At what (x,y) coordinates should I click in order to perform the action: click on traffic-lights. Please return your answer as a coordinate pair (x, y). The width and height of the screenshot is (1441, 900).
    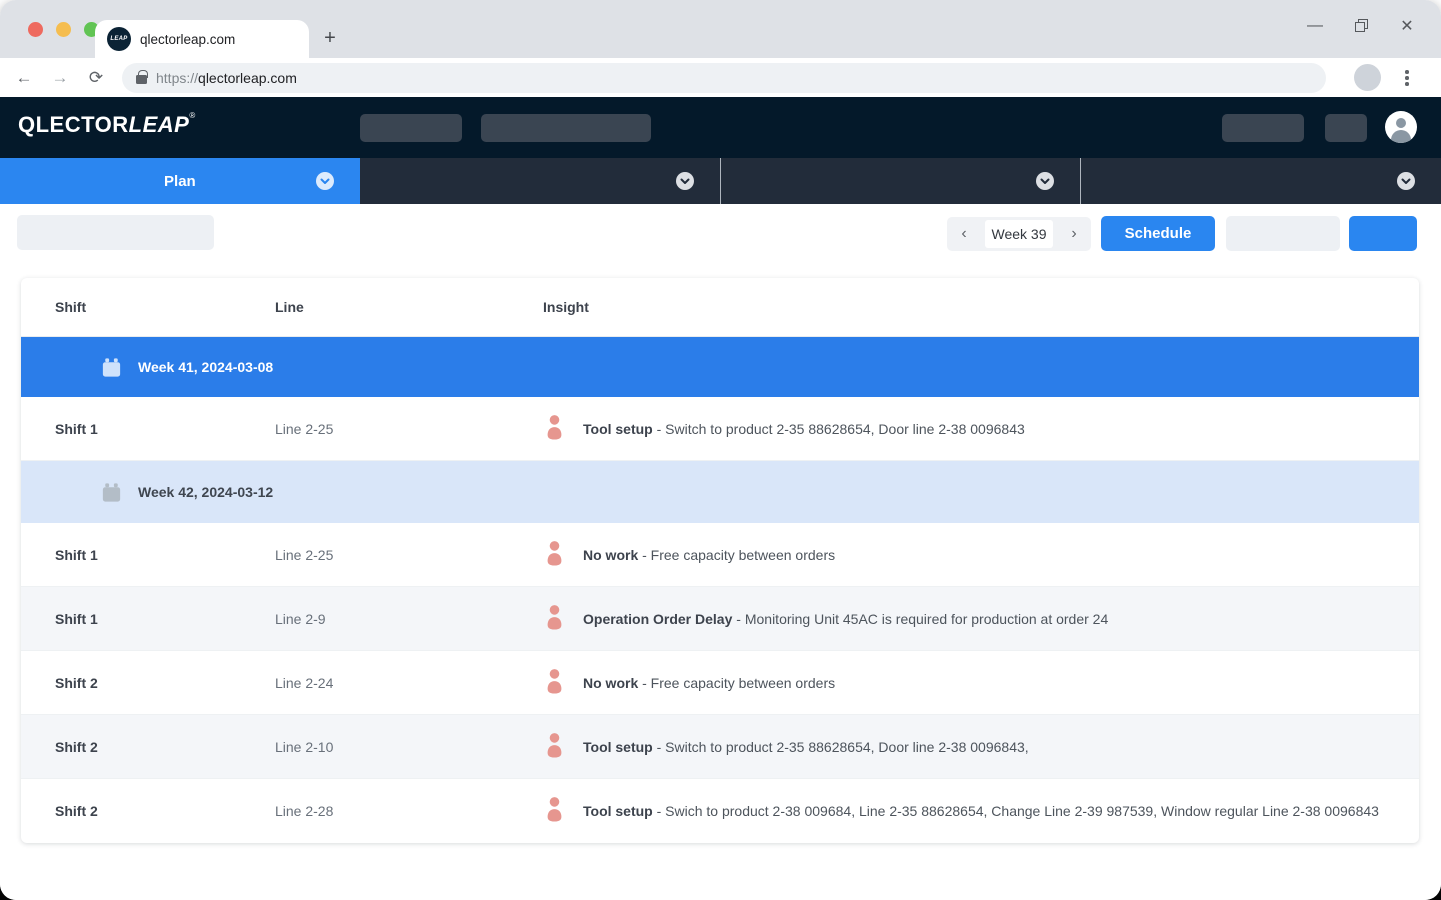
    Looking at the image, I should click on (63, 29).